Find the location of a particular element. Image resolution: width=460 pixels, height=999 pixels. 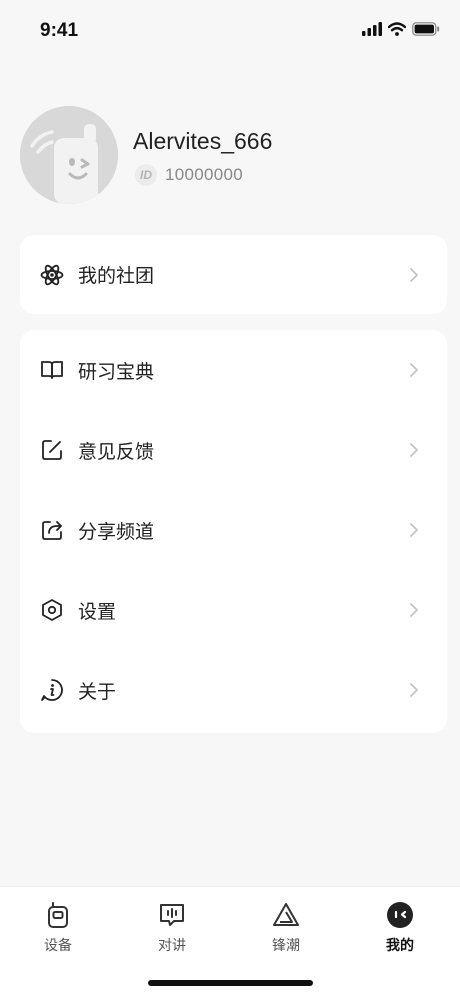

menu-item-my-club: 我的社团 is located at coordinates (233, 274).